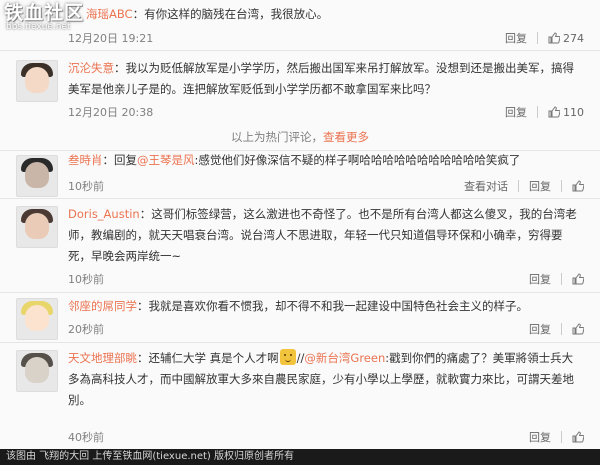 This screenshot has width=600, height=465. What do you see at coordinates (111, 38) in the screenshot?
I see `comment-time: 12月20日 19:21` at bounding box center [111, 38].